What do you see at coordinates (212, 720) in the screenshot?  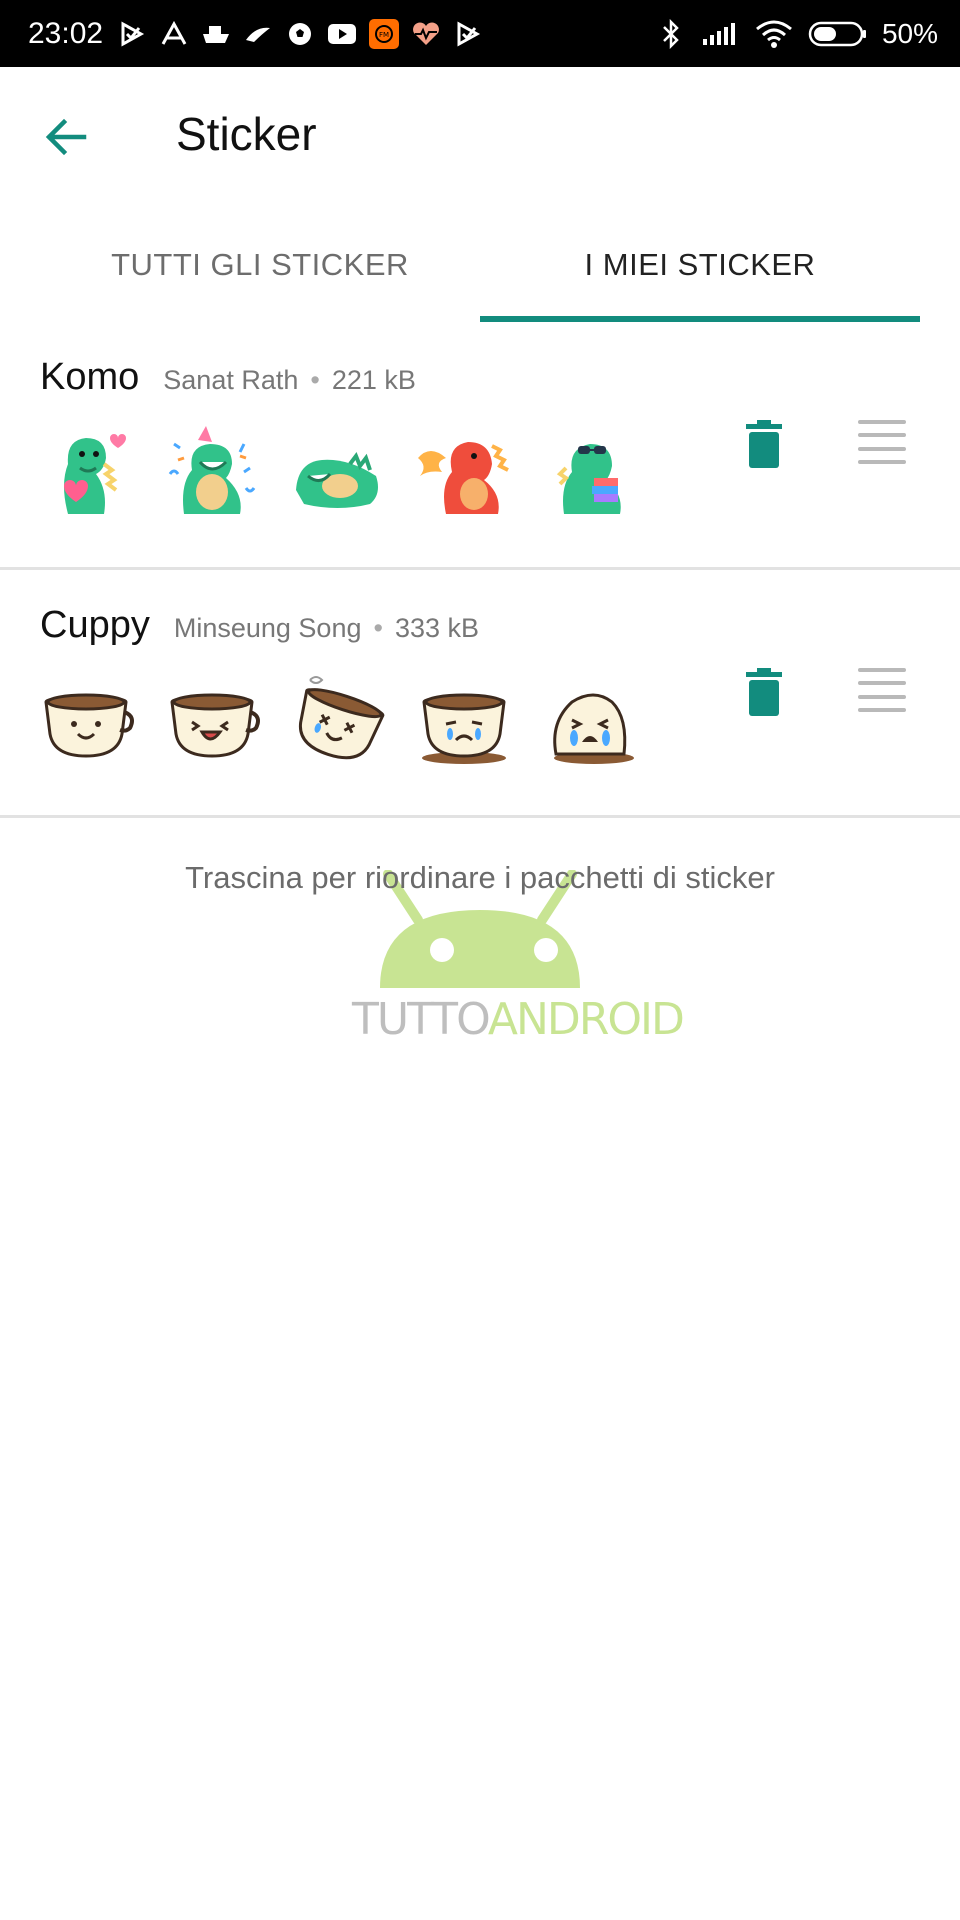 I see `cup-laugh-sticker` at bounding box center [212, 720].